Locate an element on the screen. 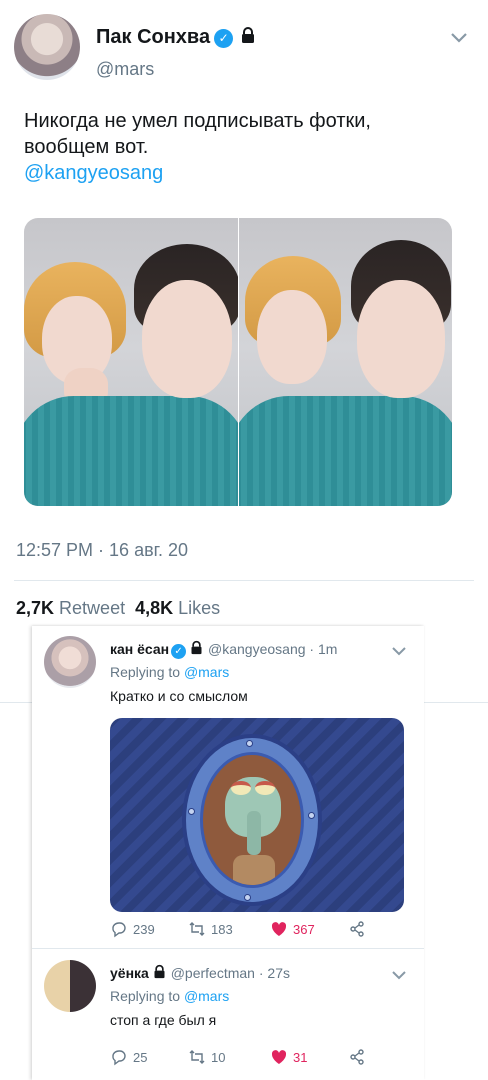 The image size is (488, 1080). like-count: 4,8K is located at coordinates (154, 608).